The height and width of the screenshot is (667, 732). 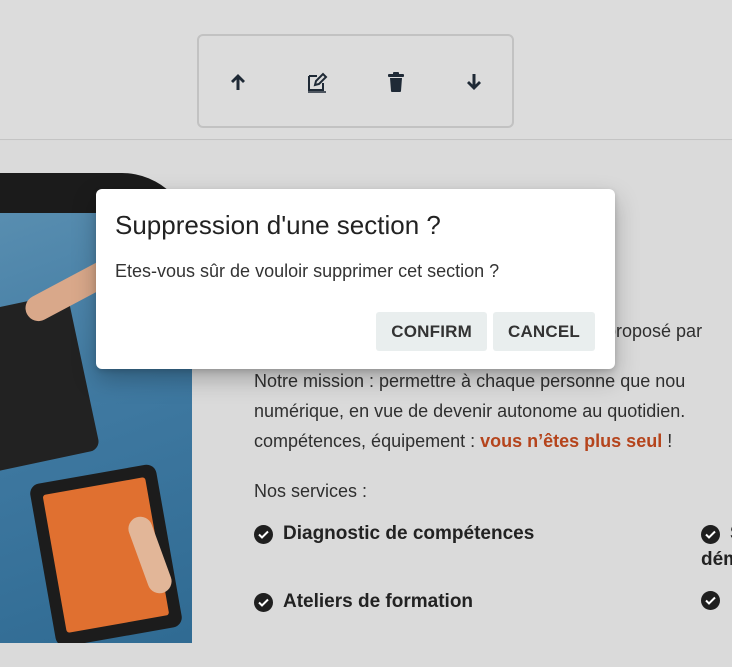 I want to click on dialog-actions: CONFIRM CANCEL, so click(x=485, y=331).